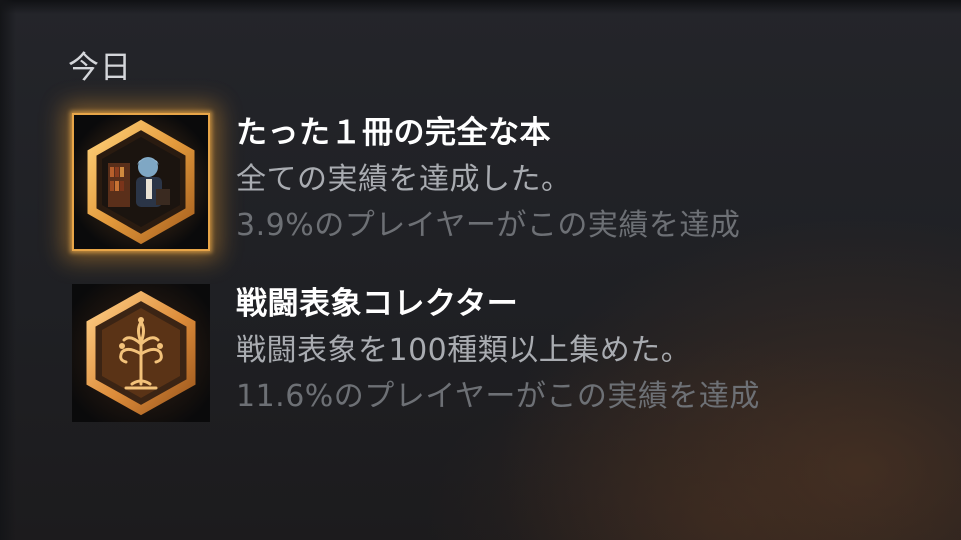 The image size is (961, 540). I want to click on achievement-description: 戦闘表象を100種類以上集めた。, so click(464, 350).